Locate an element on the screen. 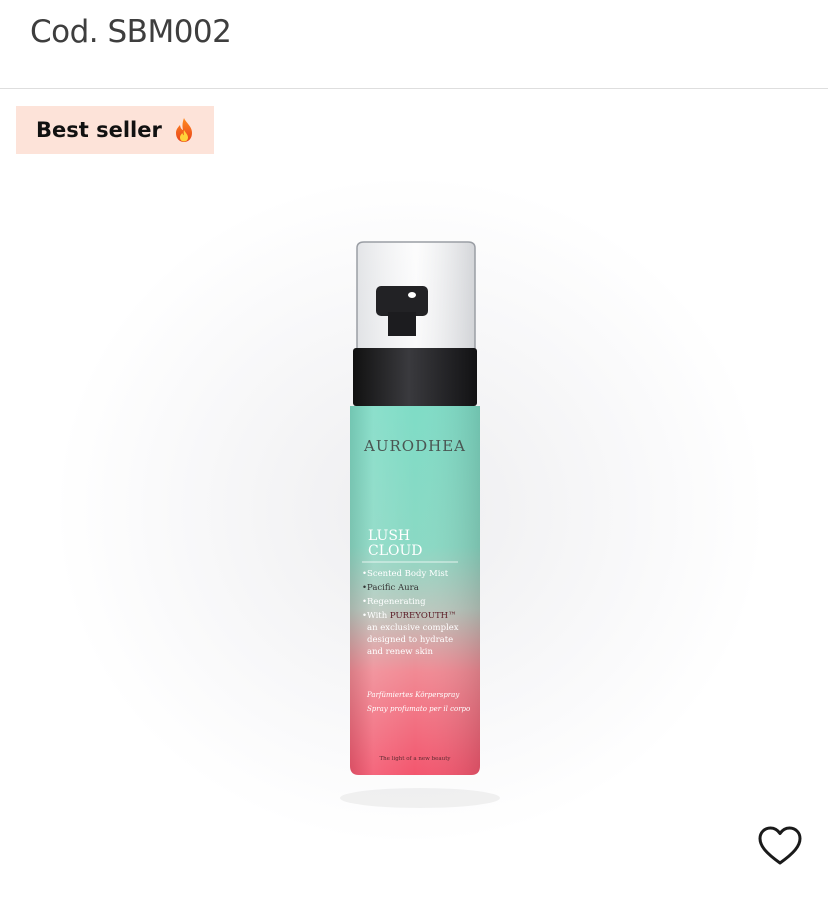 The height and width of the screenshot is (911, 828). best-seller-badge: Best seller is located at coordinates (115, 130).